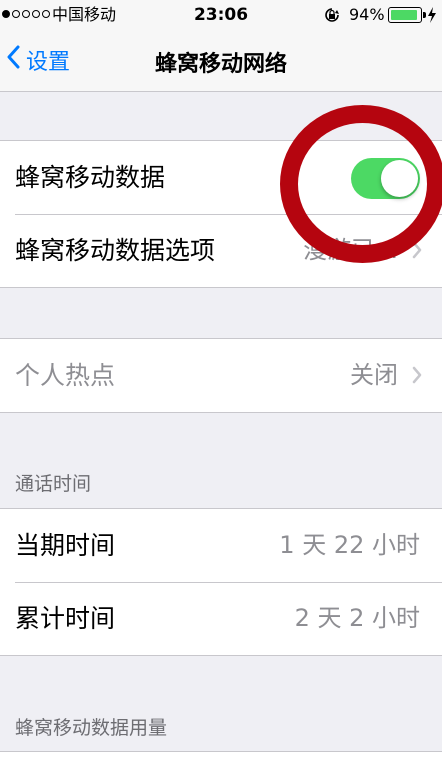 The width and height of the screenshot is (442, 776). I want to click on hotspot-group: 个人热点 关闭, so click(221, 375).